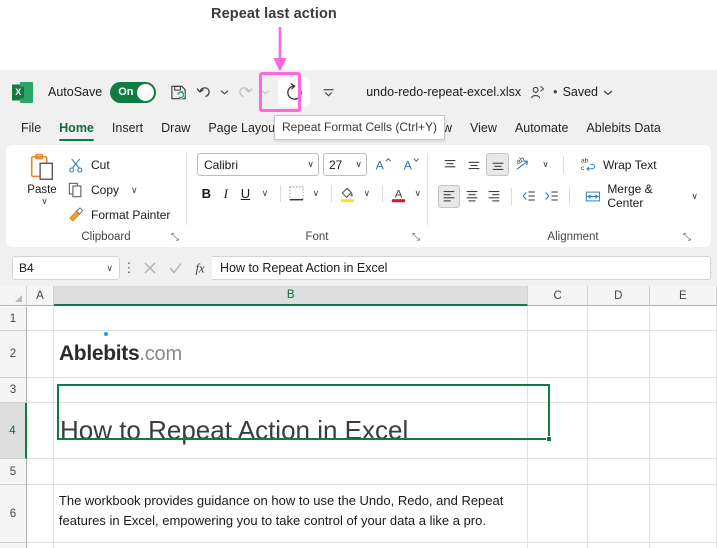 This screenshot has width=717, height=548. What do you see at coordinates (258, 164) in the screenshot?
I see `font-name-input: Calibri ∨` at bounding box center [258, 164].